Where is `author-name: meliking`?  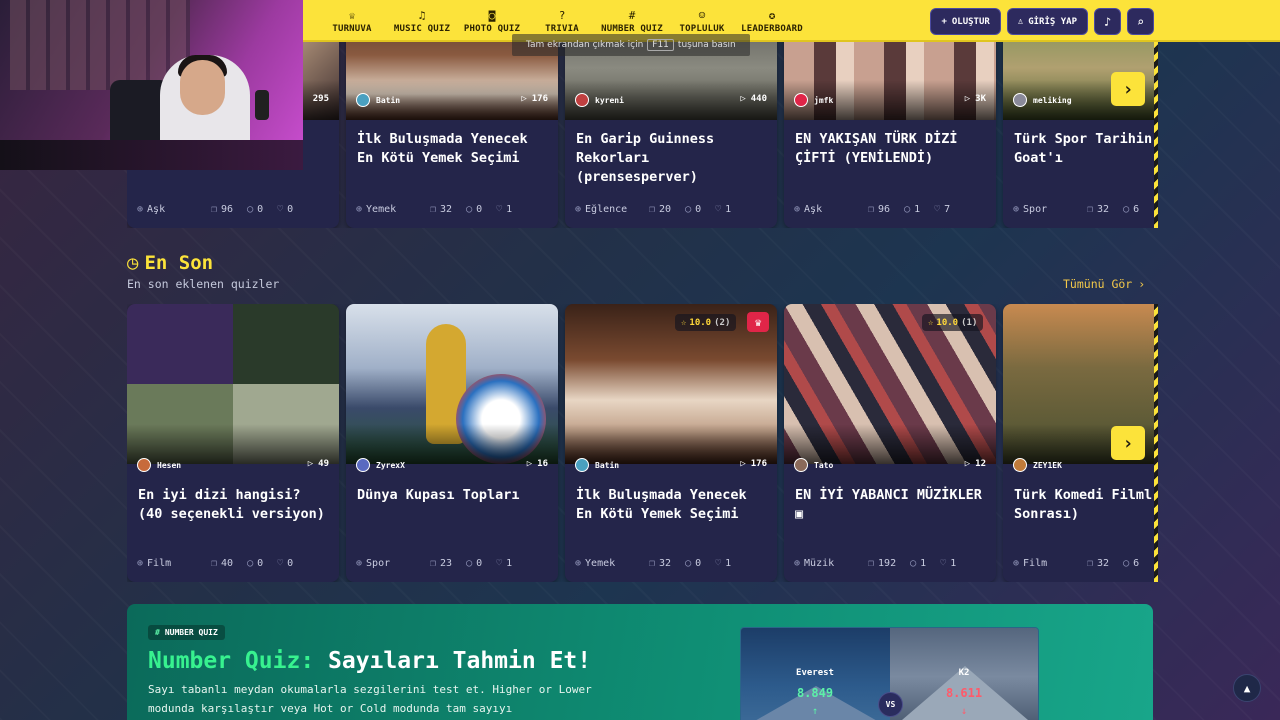 author-name: meliking is located at coordinates (1052, 100).